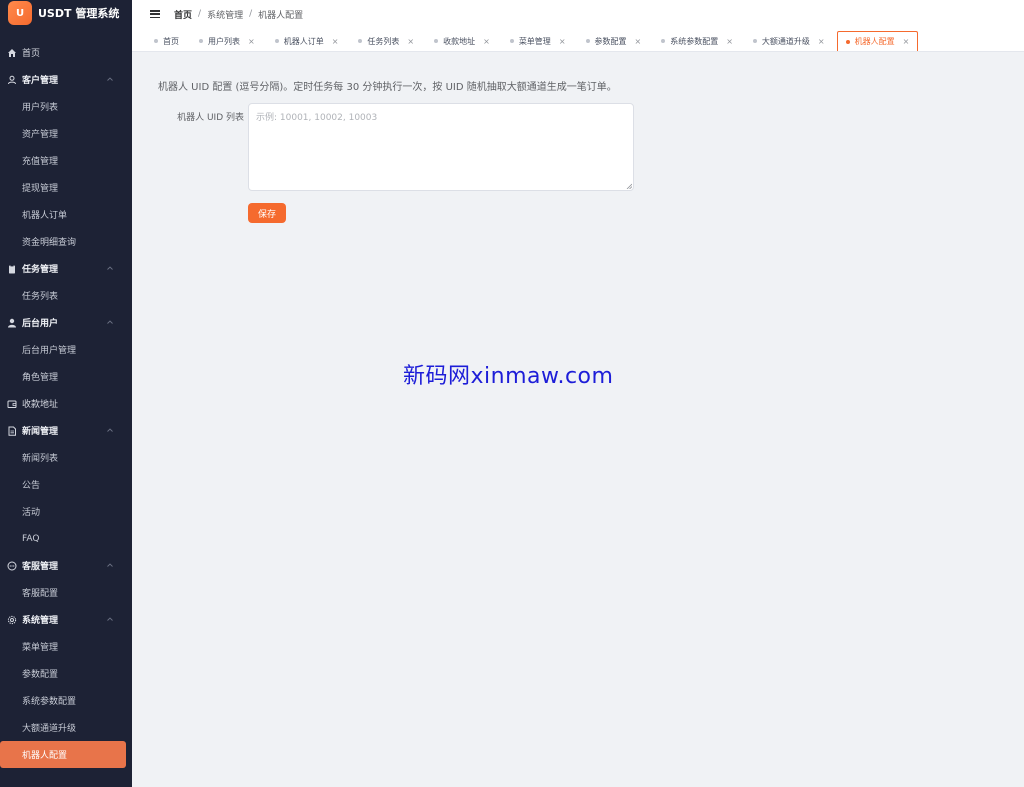  What do you see at coordinates (66, 376) in the screenshot?
I see `sidebar-item-12: 角色管理` at bounding box center [66, 376].